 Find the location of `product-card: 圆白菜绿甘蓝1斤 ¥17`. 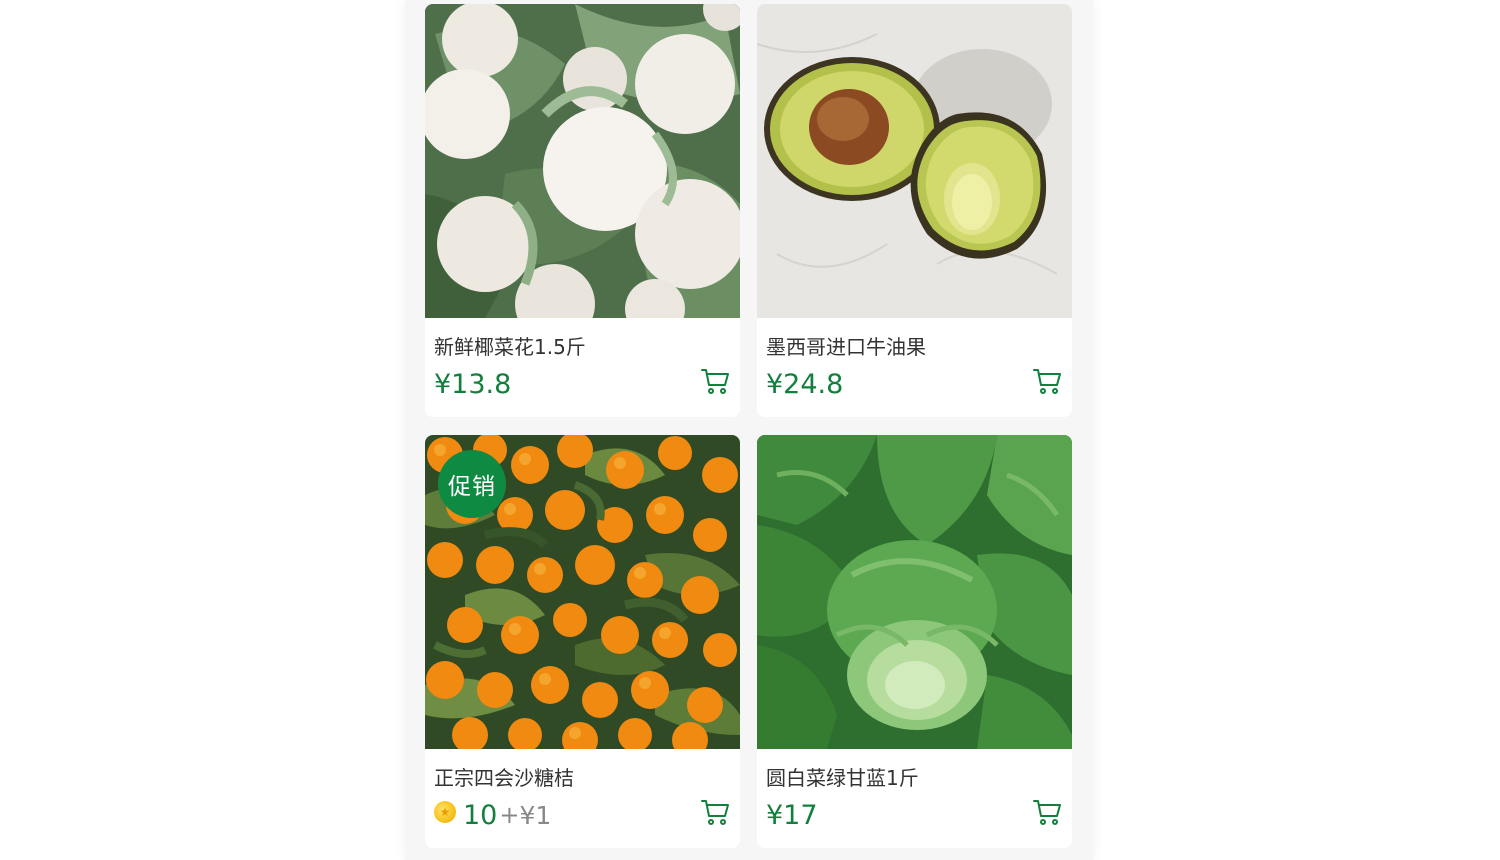

product-card: 圆白菜绿甘蓝1斤 ¥17 is located at coordinates (914, 641).